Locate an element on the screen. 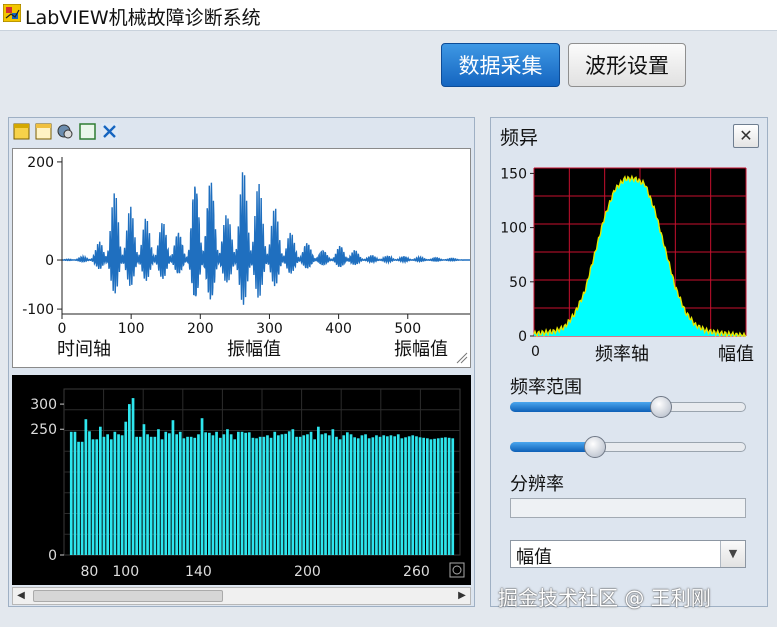  axis-scale-icon is located at coordinates (109, 131).